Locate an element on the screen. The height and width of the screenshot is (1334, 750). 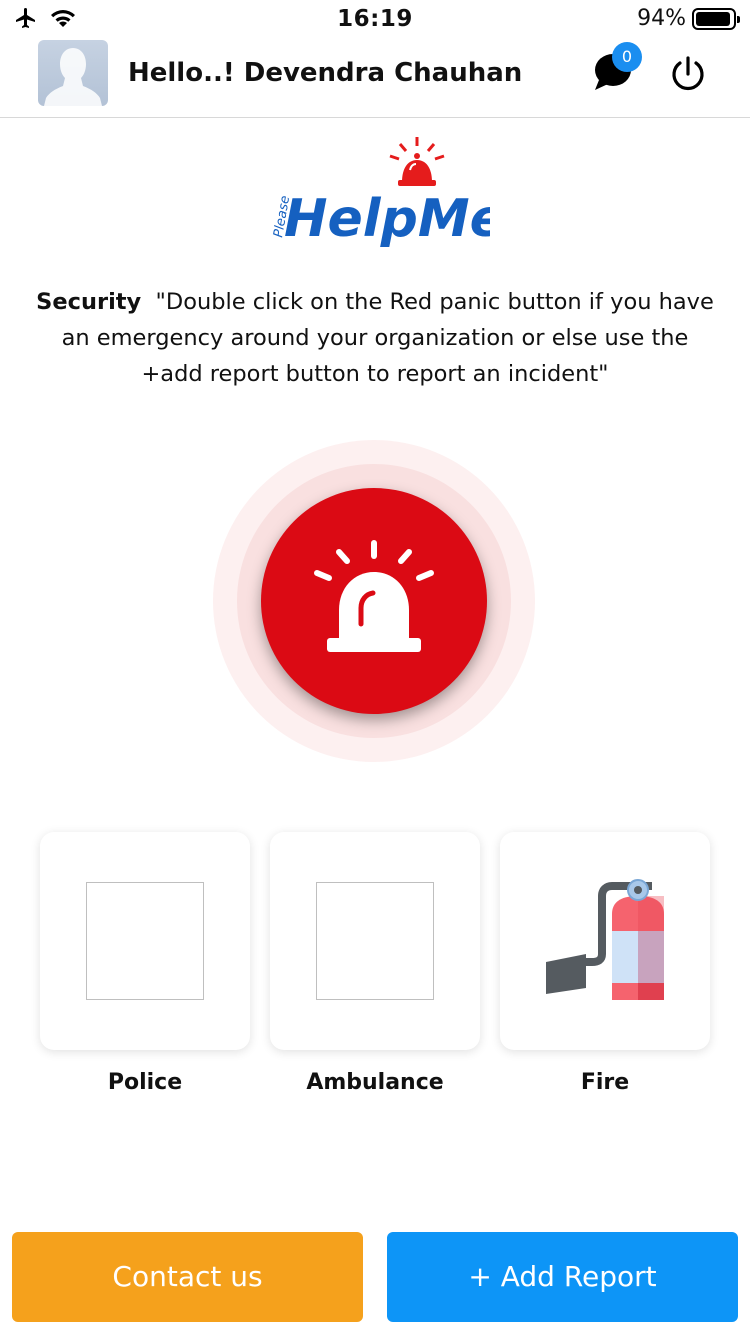
siren-icon is located at coordinates (374, 596).